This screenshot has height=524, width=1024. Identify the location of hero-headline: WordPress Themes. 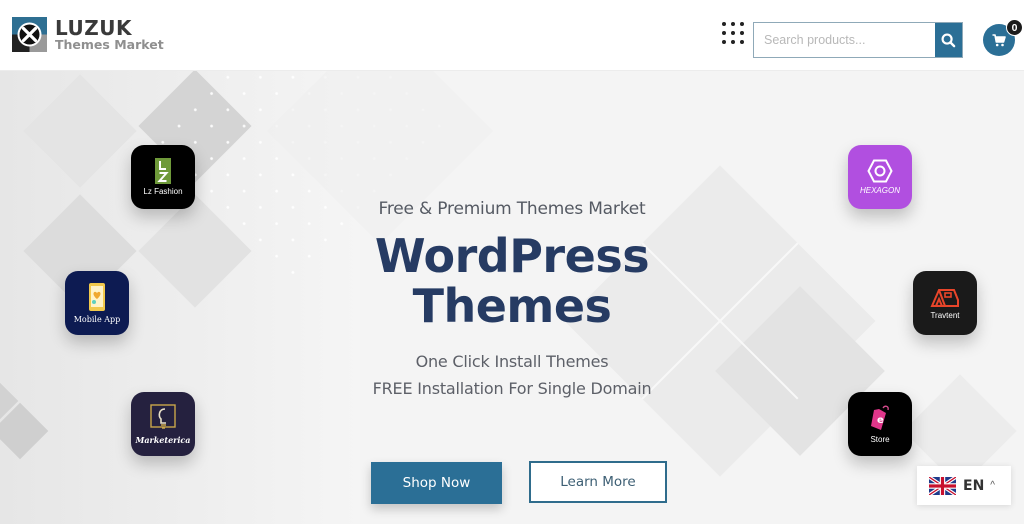
(512, 281).